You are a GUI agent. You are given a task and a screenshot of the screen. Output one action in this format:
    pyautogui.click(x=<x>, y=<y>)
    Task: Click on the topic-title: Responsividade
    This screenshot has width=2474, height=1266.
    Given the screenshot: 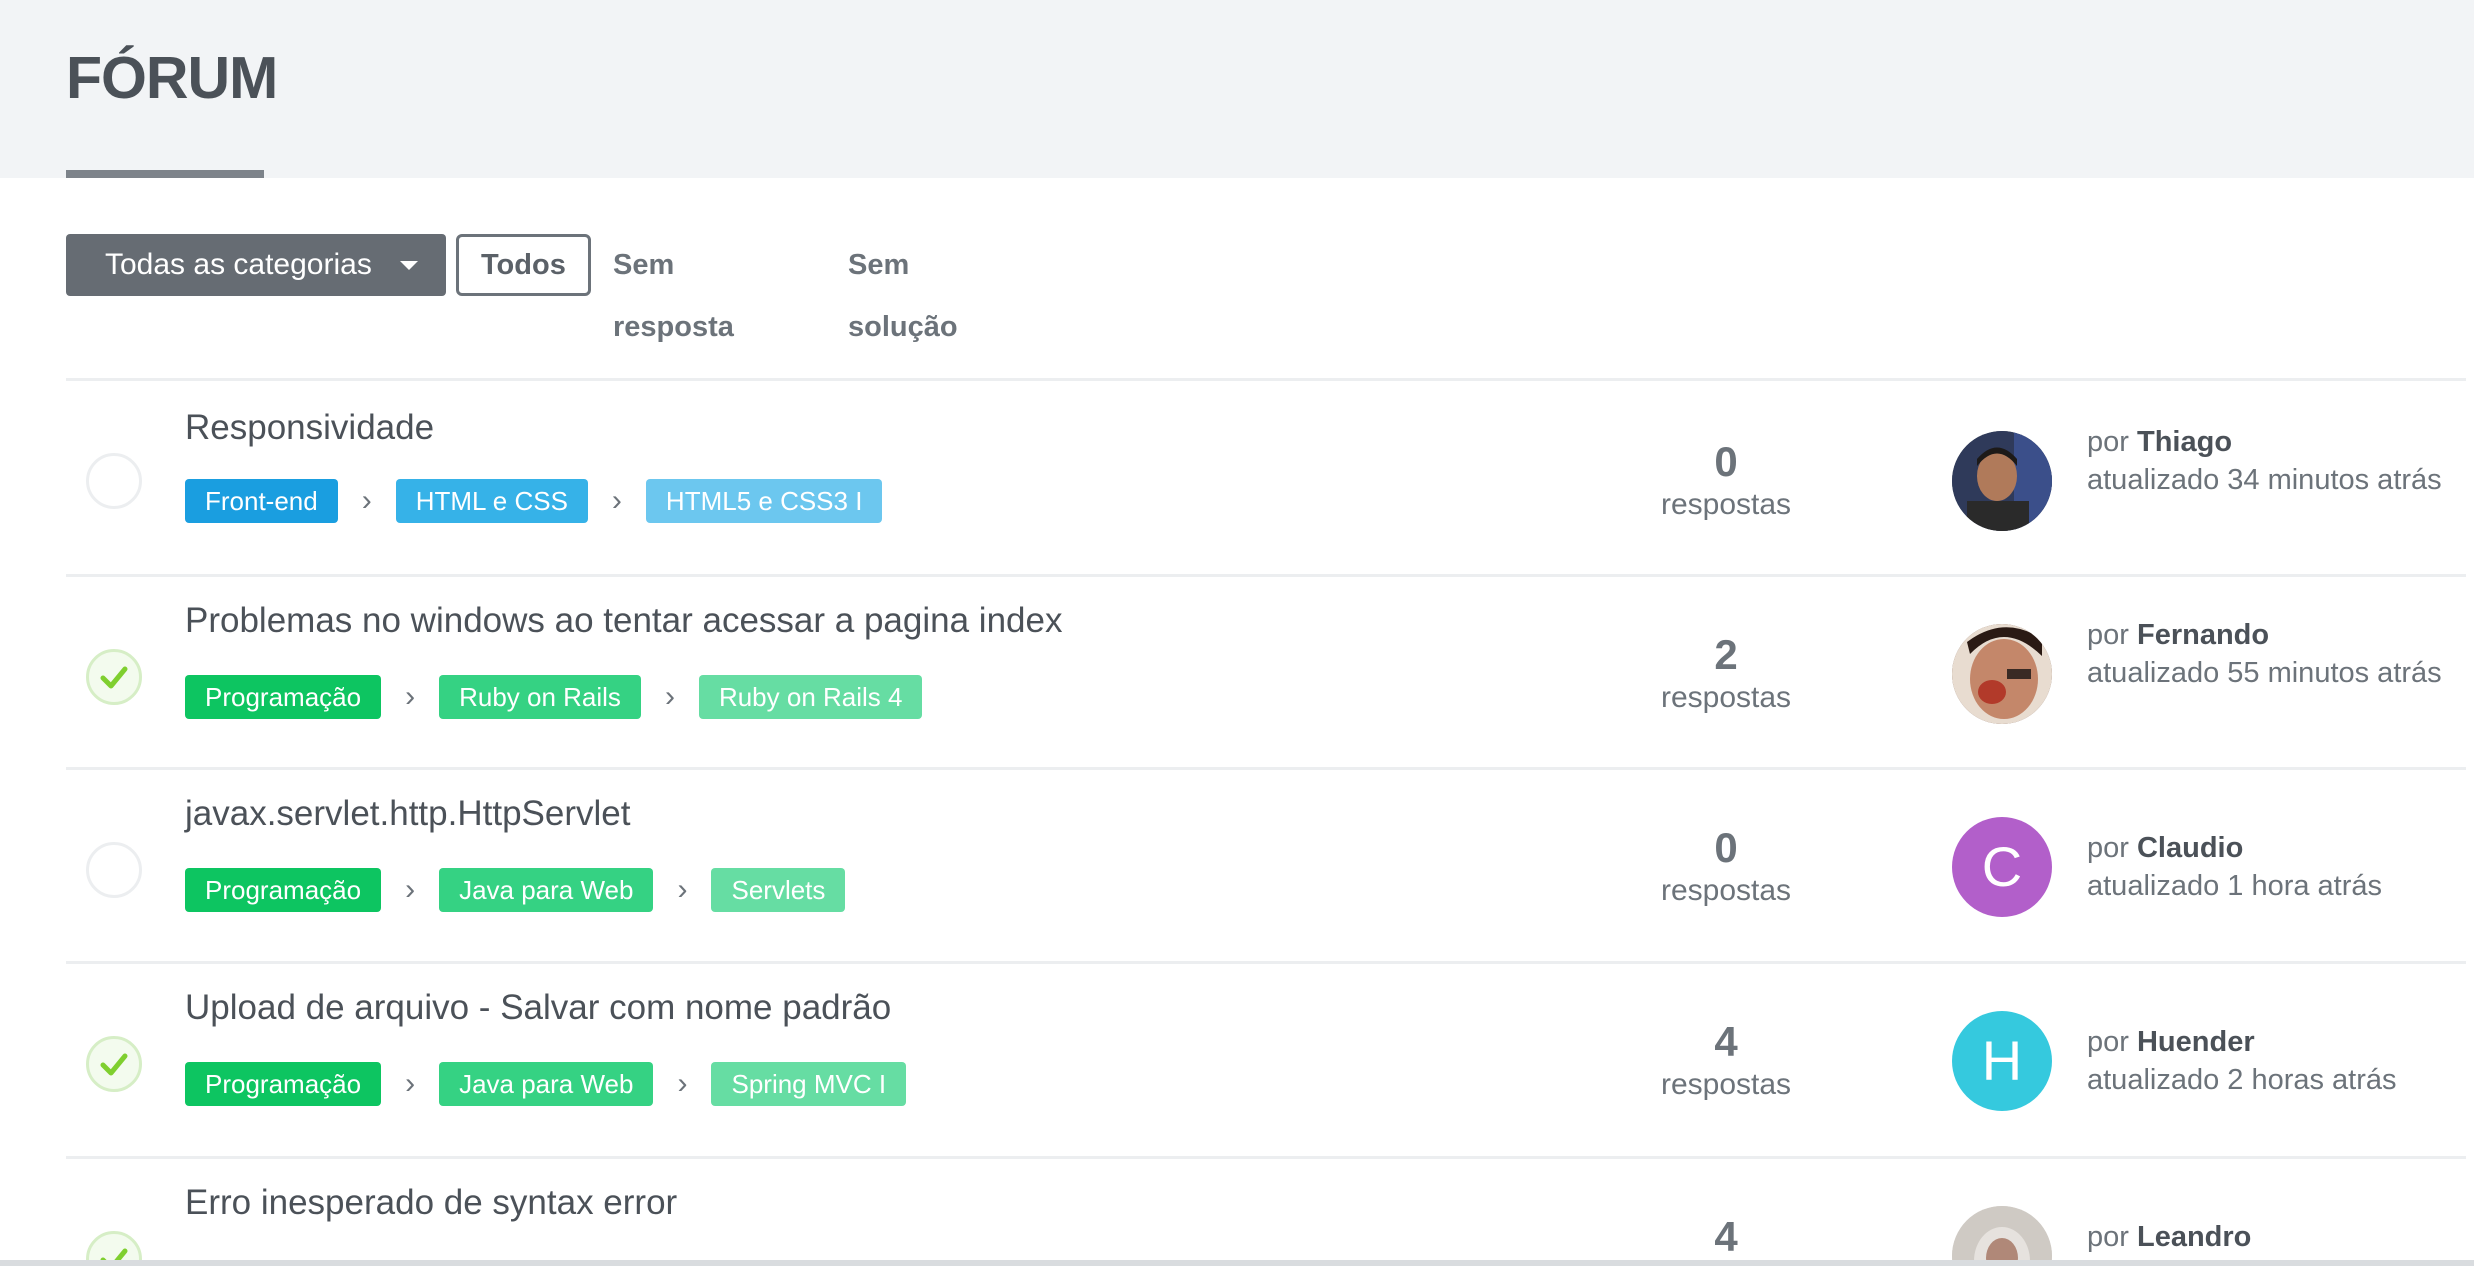 What is the action you would take?
    pyautogui.click(x=309, y=428)
    